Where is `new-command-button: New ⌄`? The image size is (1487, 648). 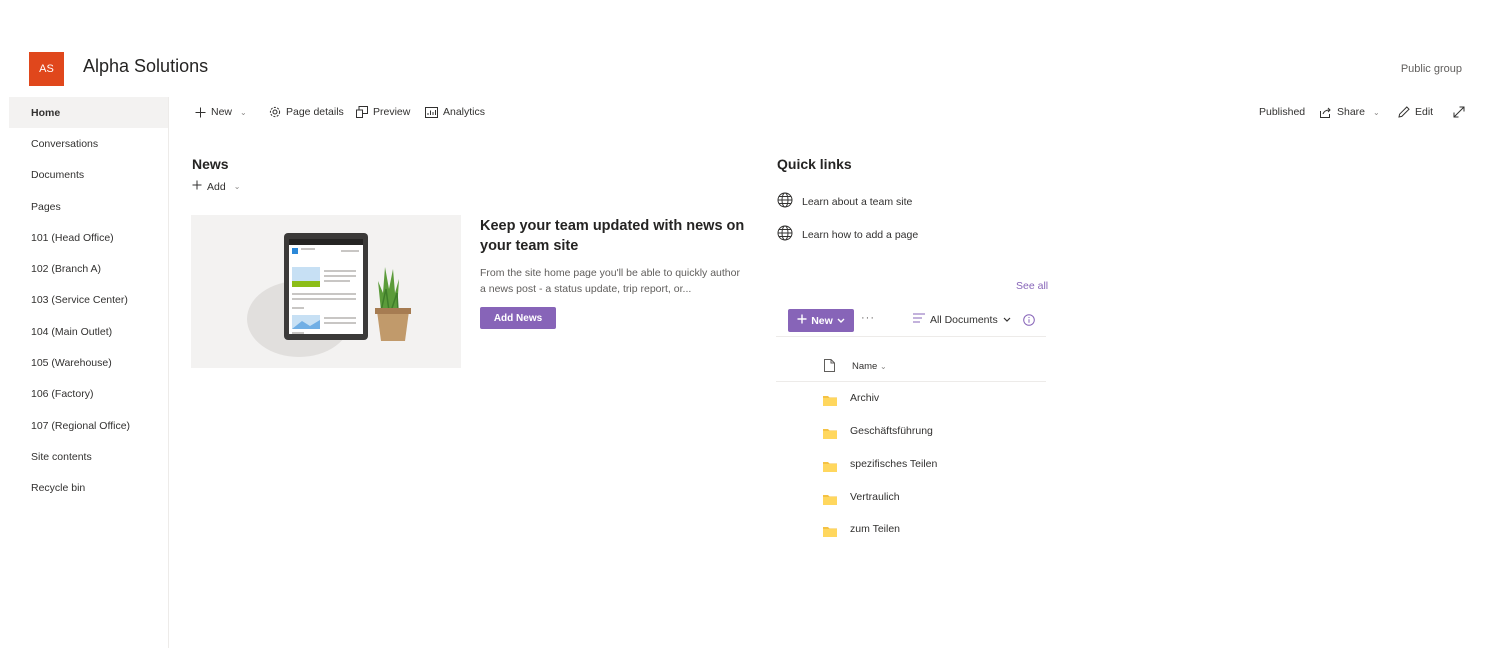 new-command-button: New ⌄ is located at coordinates (221, 112).